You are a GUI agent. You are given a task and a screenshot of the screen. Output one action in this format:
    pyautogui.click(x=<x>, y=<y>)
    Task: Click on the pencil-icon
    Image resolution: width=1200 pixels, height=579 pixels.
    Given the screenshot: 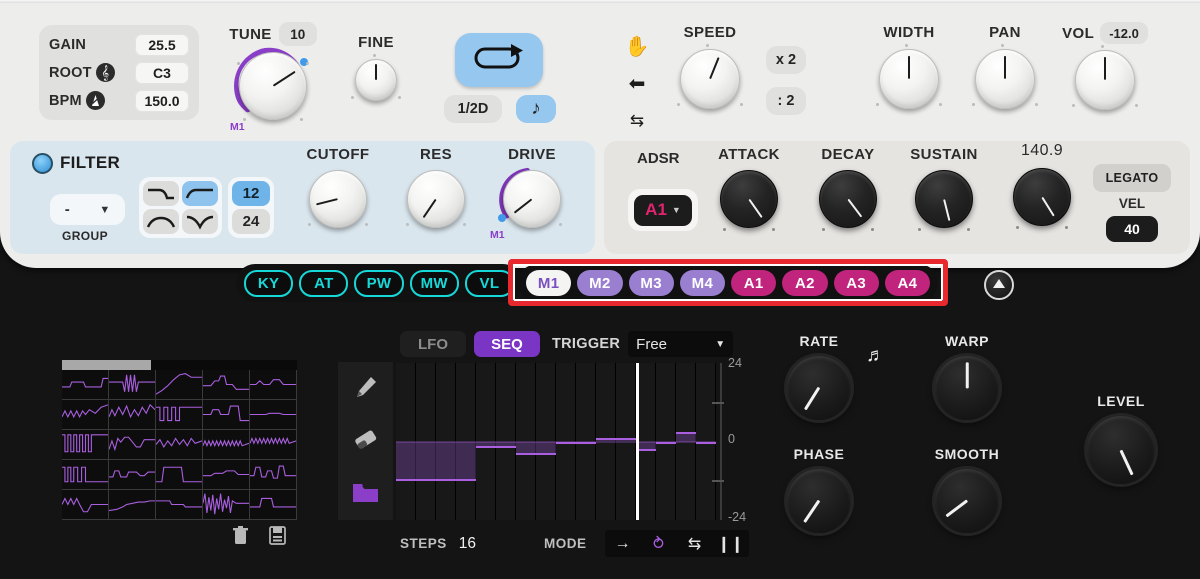 What is the action you would take?
    pyautogui.click(x=366, y=389)
    